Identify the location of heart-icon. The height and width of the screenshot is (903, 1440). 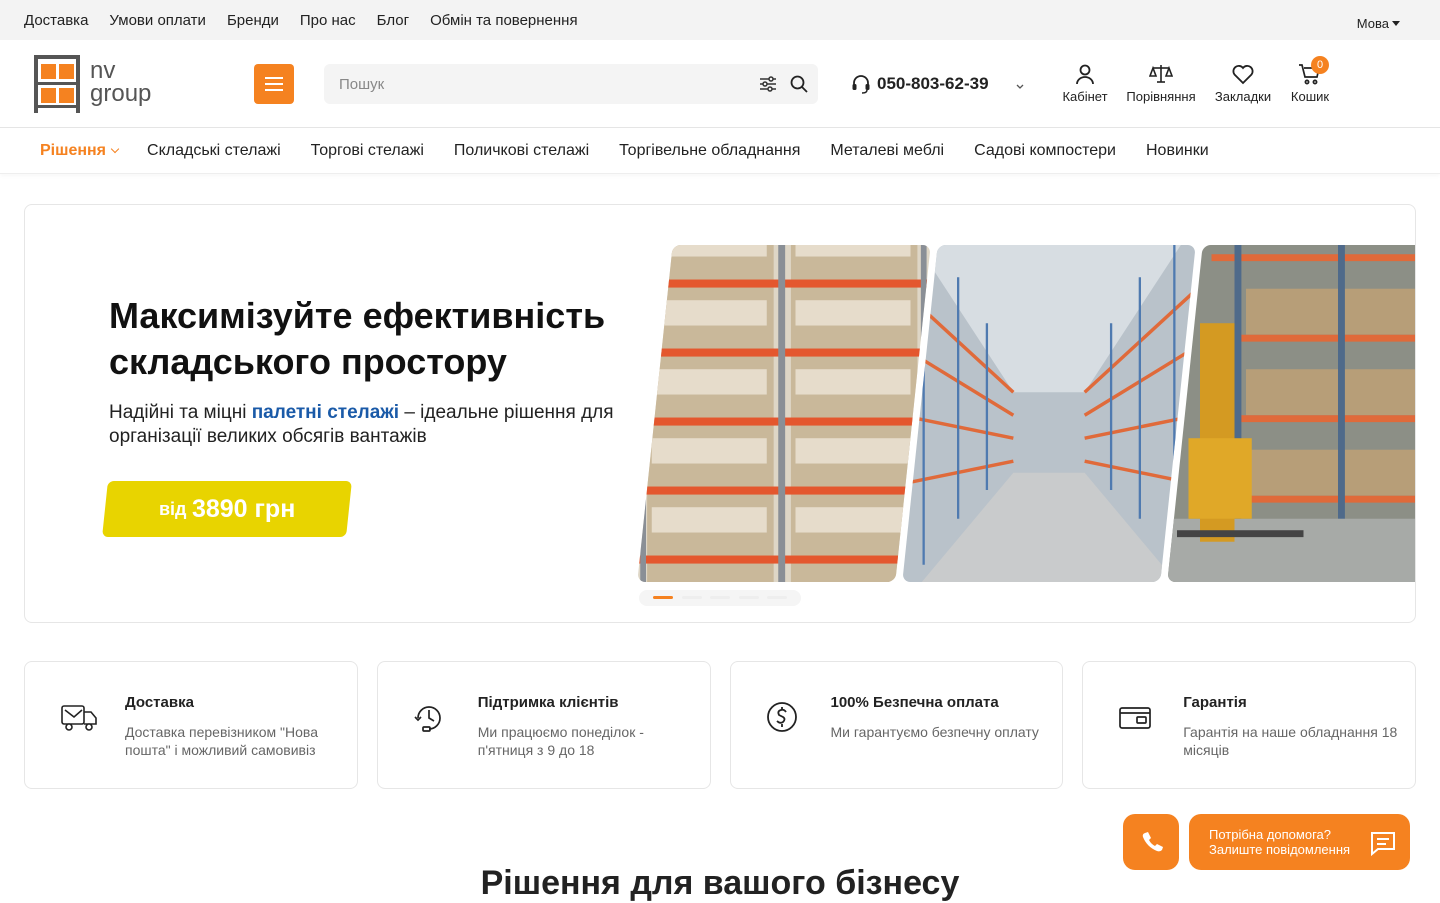
(1243, 75).